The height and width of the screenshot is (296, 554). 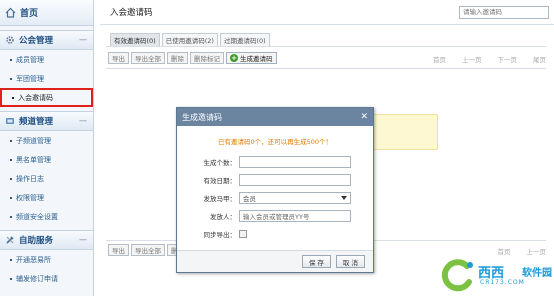 What do you see at coordinates (177, 58) in the screenshot?
I see `delete-button: 删除` at bounding box center [177, 58].